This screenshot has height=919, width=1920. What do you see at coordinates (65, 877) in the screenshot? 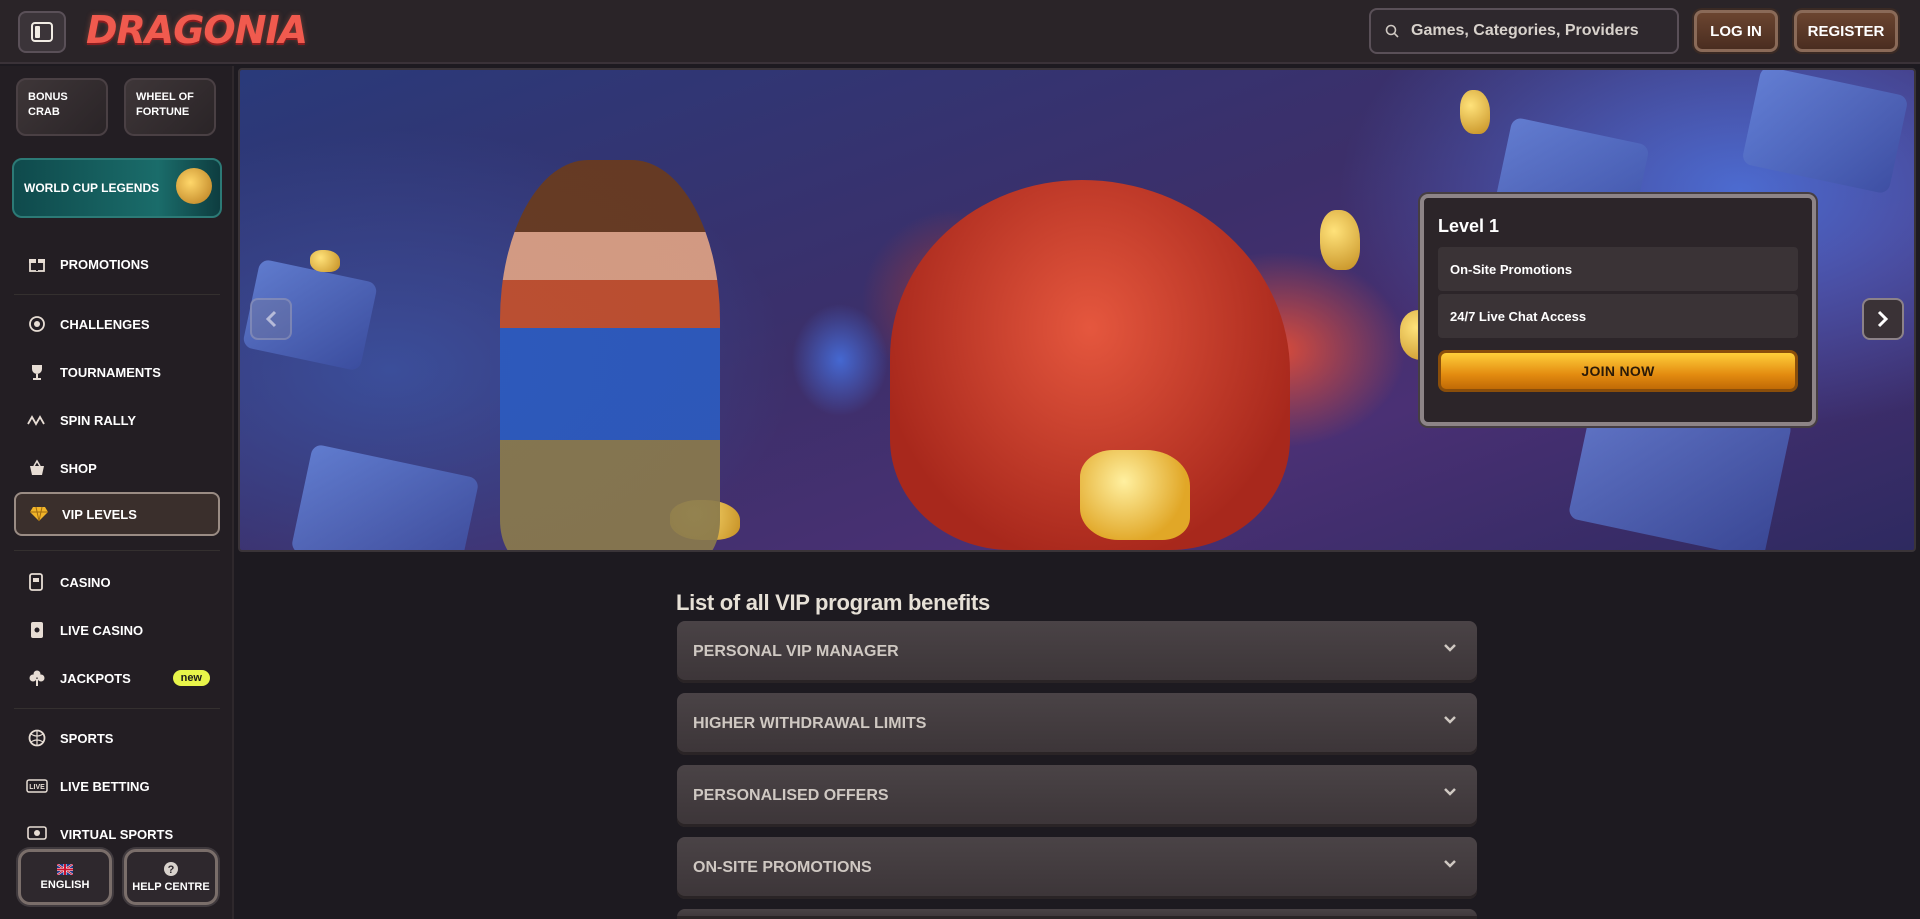
I see `language-button: ENGLISH` at bounding box center [65, 877].